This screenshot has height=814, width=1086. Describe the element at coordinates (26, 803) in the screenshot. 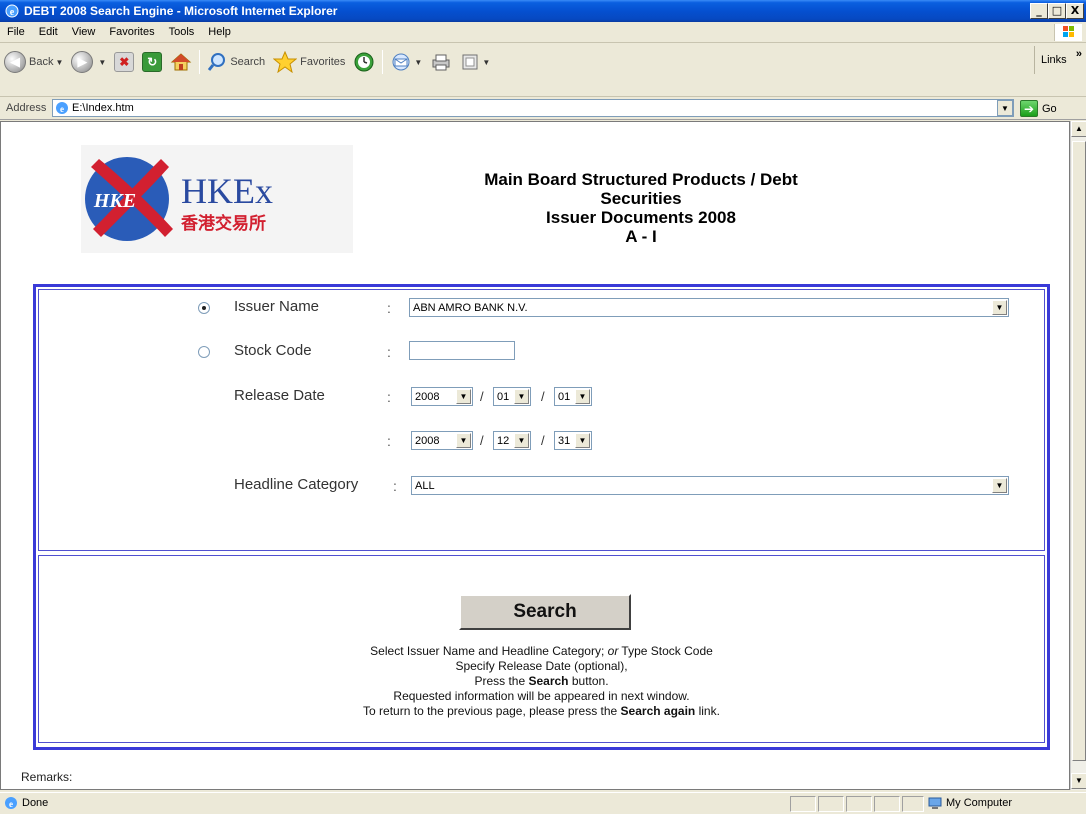

I see `status-done: e Done` at that location.